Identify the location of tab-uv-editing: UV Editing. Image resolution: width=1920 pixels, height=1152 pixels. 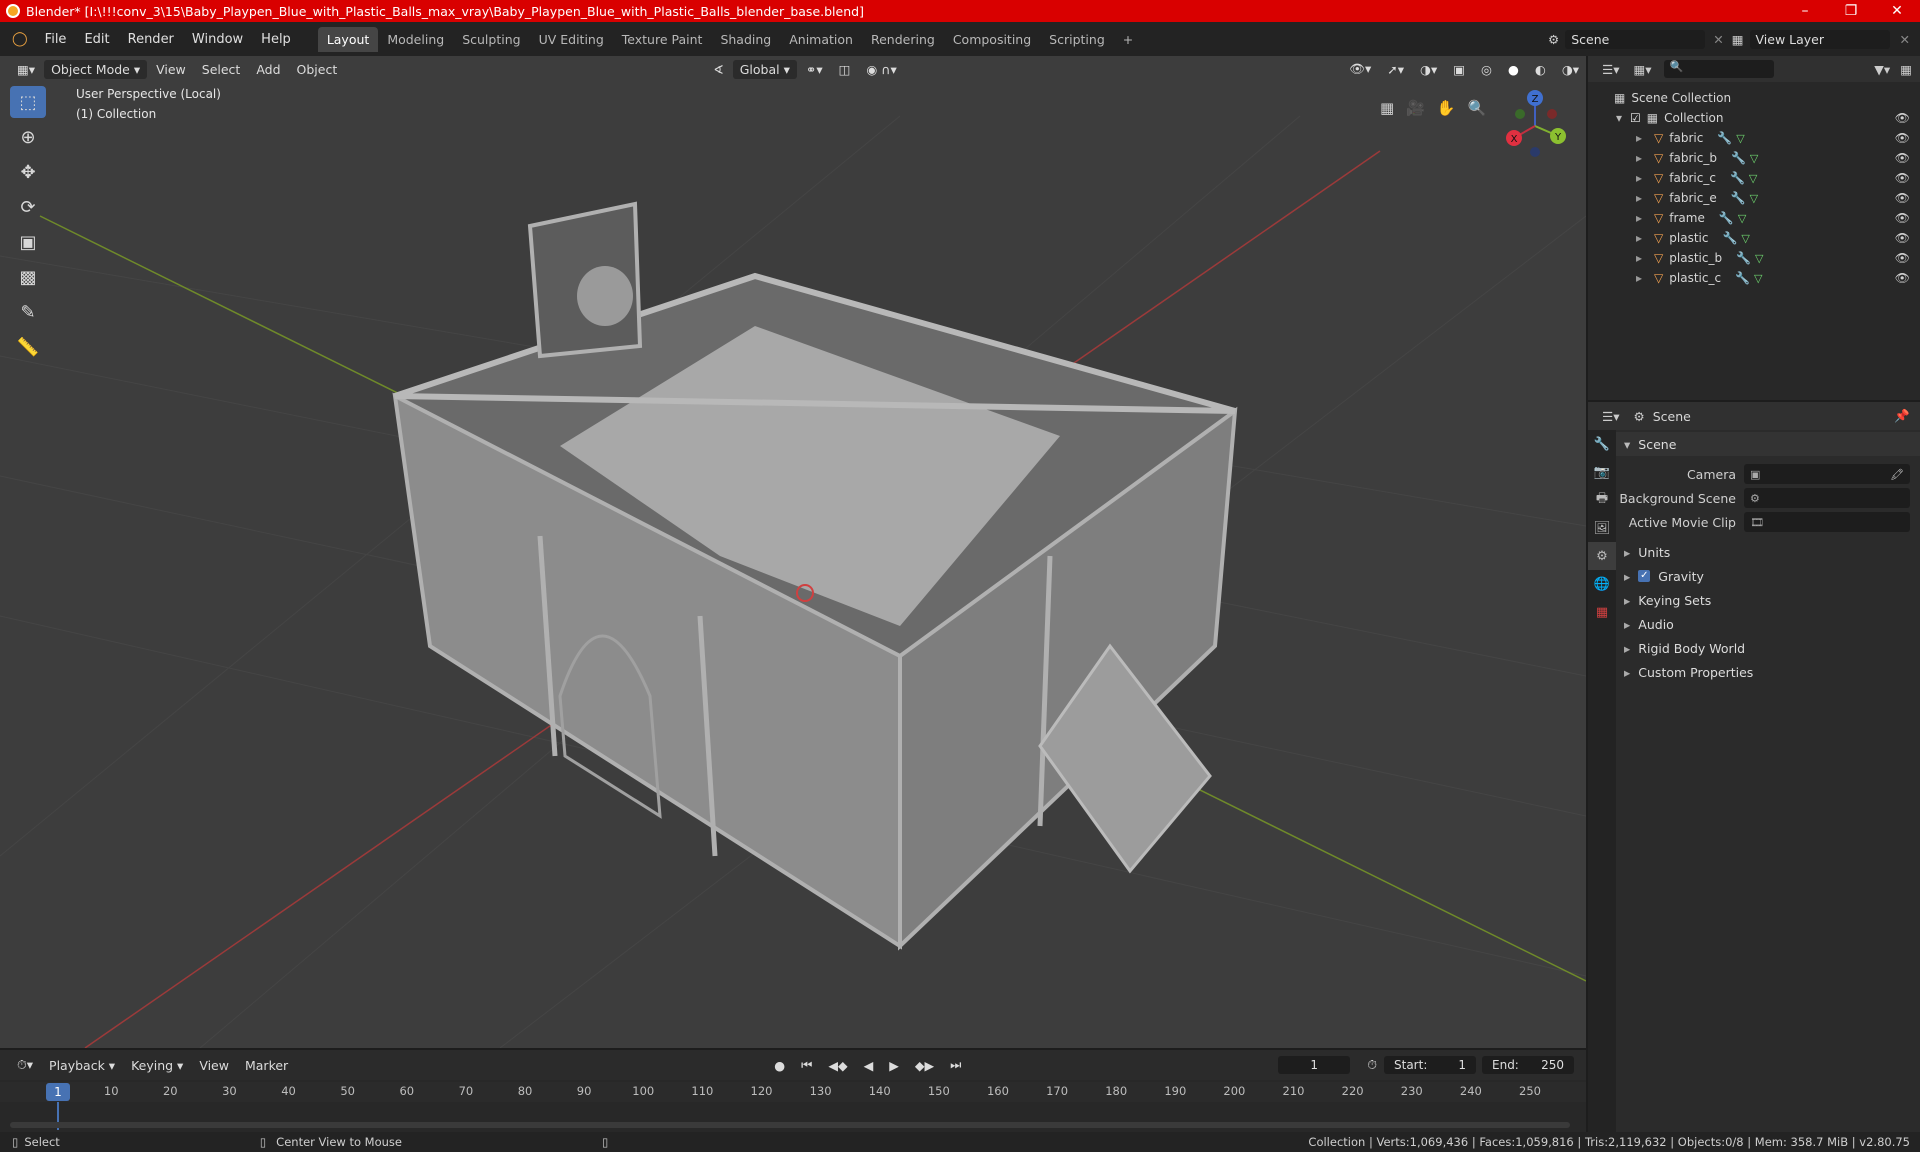
(571, 39).